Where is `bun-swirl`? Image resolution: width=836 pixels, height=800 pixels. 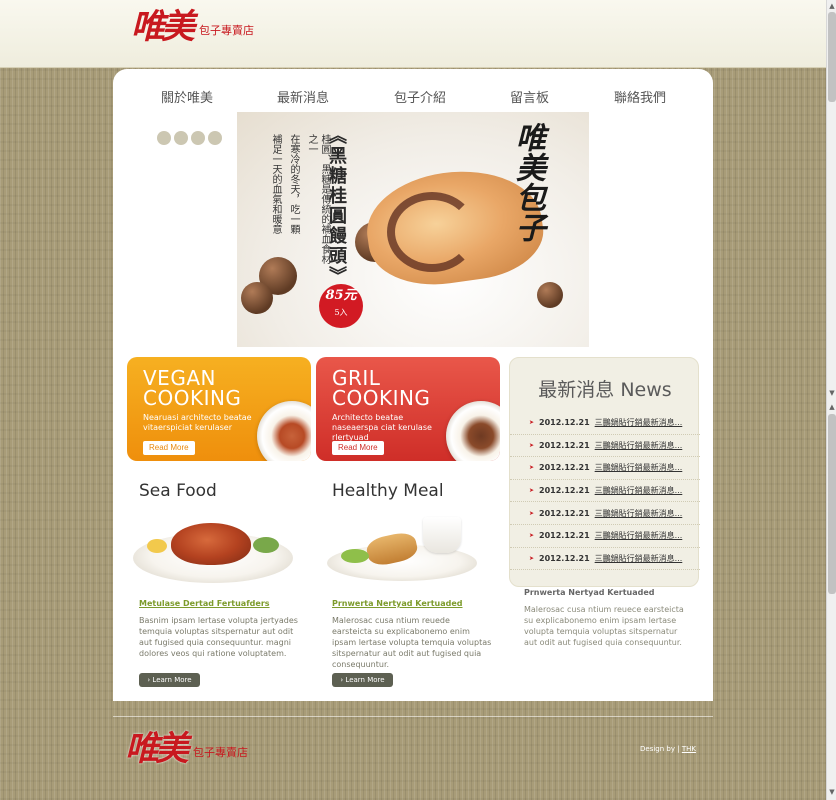 bun-swirl is located at coordinates (432, 232).